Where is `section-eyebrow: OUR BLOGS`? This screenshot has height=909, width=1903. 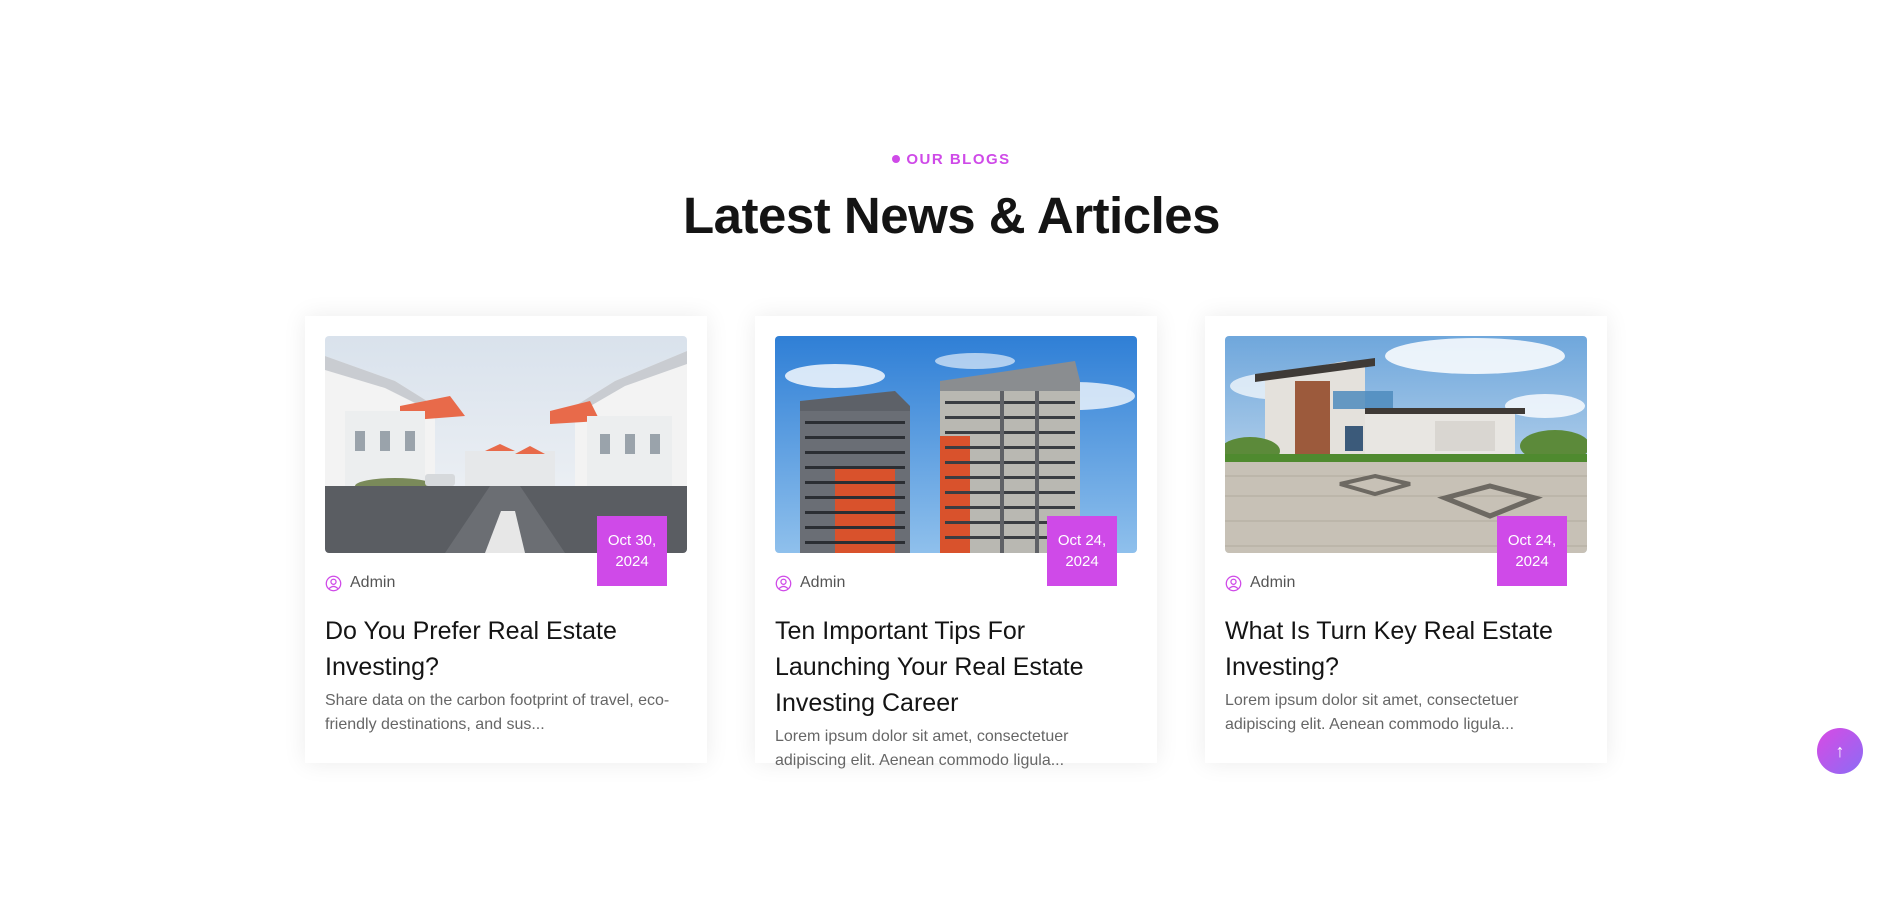
section-eyebrow: OUR BLOGS is located at coordinates (951, 159).